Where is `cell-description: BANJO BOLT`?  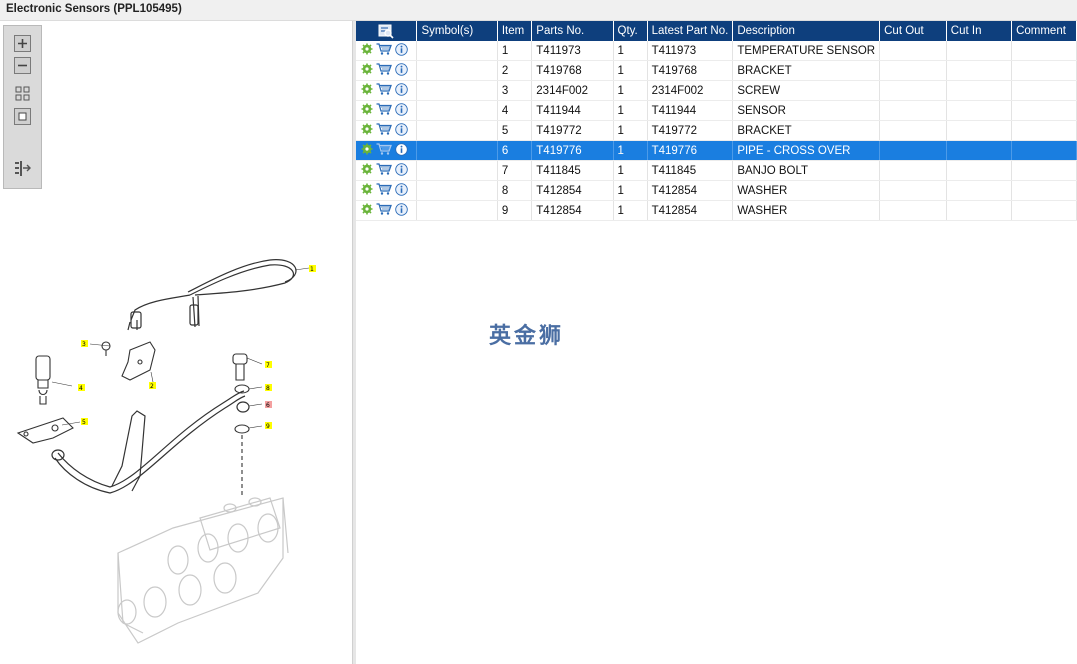 cell-description: BANJO BOLT is located at coordinates (806, 170).